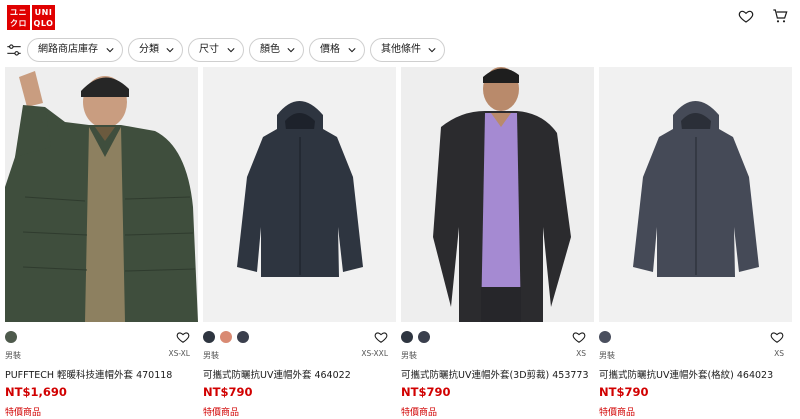 This screenshot has width=800, height=419. I want to click on product-price: NT$1,690, so click(36, 392).